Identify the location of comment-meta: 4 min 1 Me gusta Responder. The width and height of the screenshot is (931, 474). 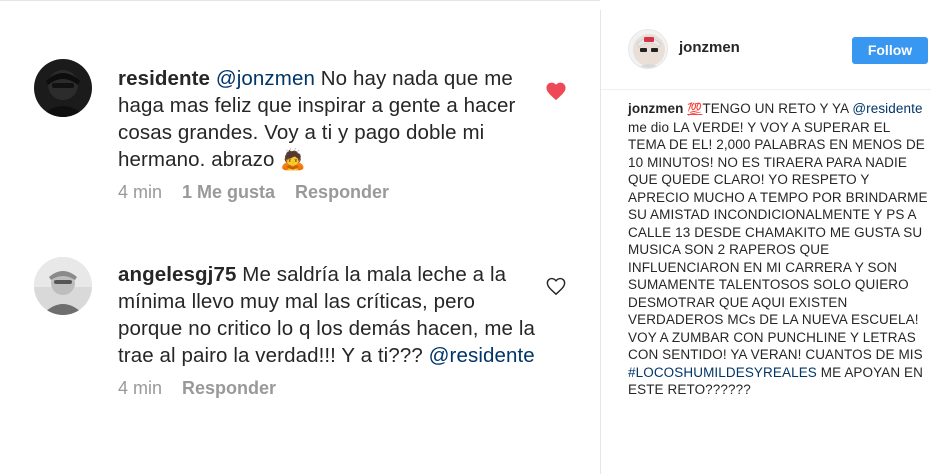
(328, 192).